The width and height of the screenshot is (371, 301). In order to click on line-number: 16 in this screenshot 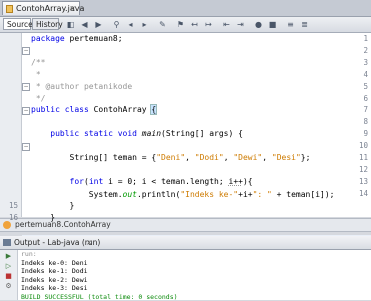, I will do `click(9, 218)`.